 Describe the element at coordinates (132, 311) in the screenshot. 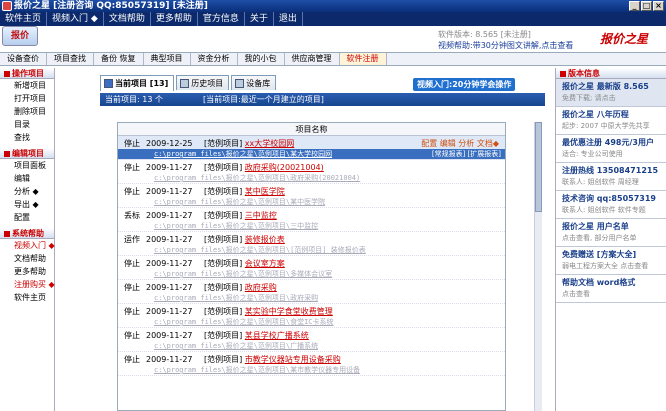

I see `project-status: 停止` at that location.